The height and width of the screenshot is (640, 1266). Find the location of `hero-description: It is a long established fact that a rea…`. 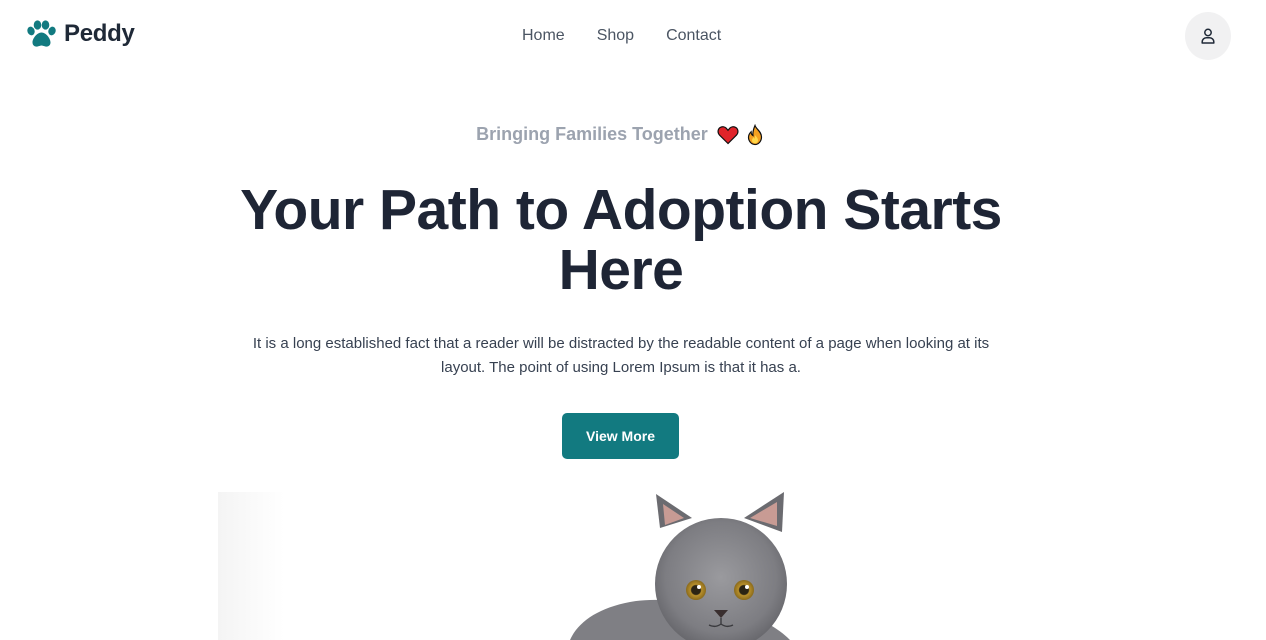

hero-description: It is a long established fact that a rea… is located at coordinates (621, 355).